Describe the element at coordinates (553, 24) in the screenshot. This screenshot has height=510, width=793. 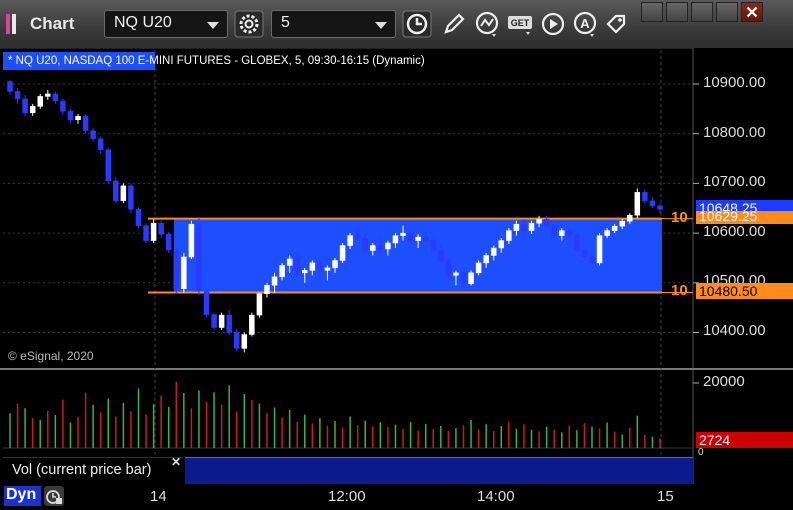
I see `play-icon` at that location.